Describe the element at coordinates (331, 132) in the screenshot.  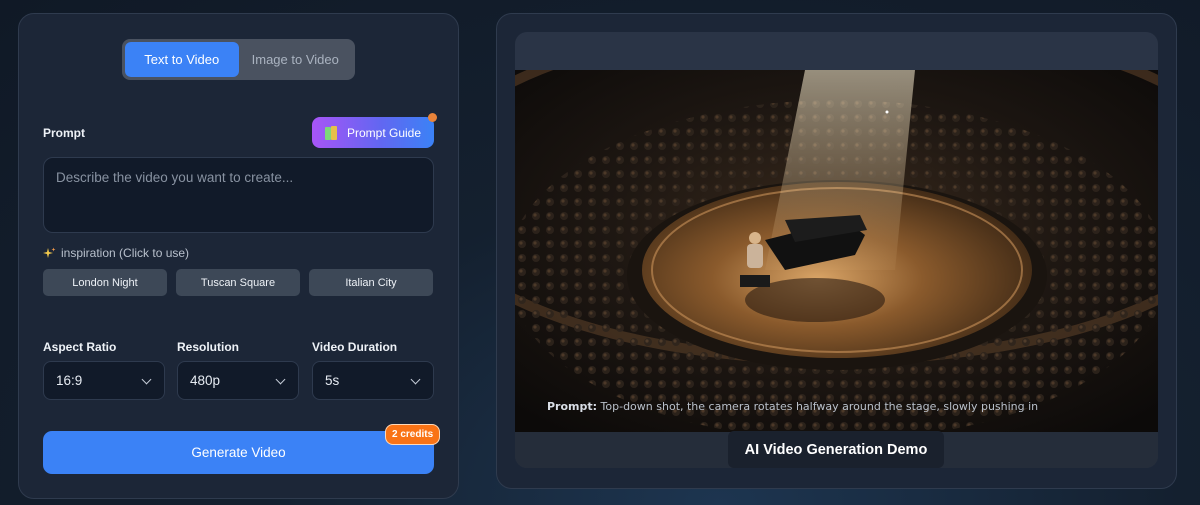
I see `book-icon` at that location.